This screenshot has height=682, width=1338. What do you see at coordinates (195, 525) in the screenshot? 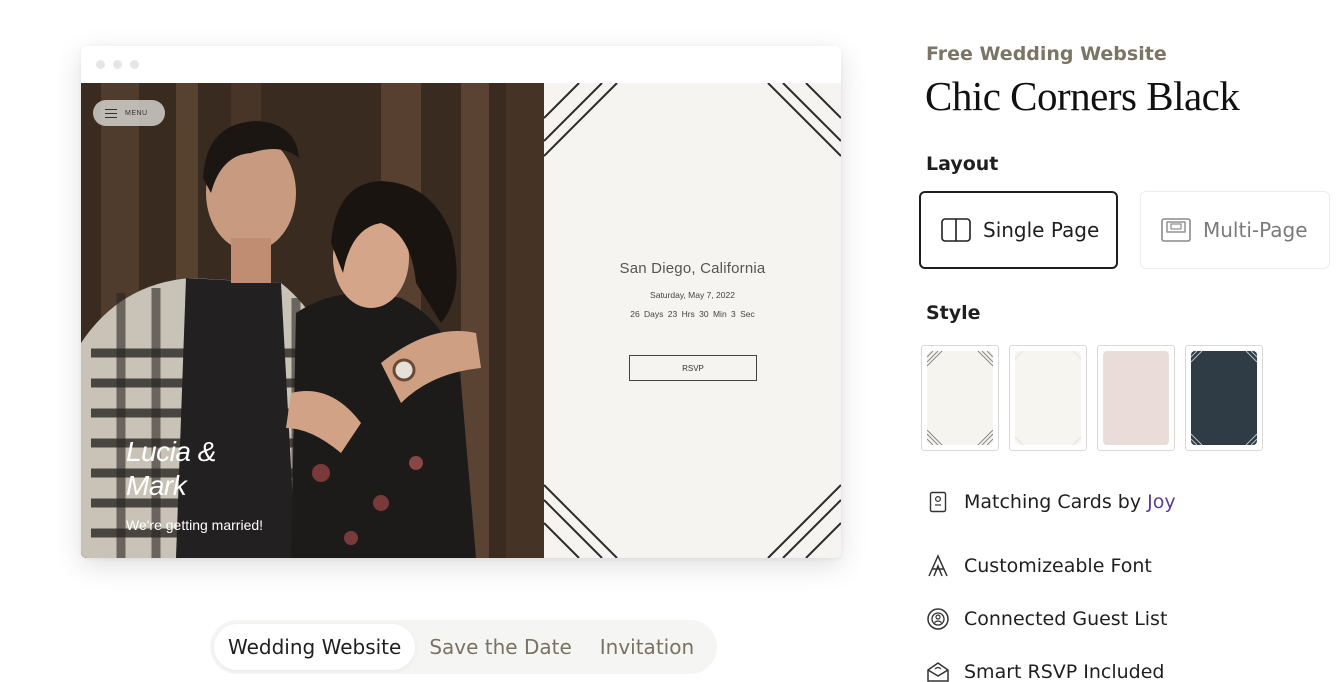
I see `tagline: We're getting married!` at bounding box center [195, 525].